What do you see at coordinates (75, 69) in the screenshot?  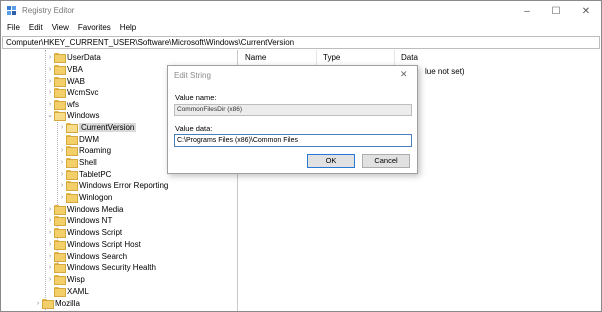 I see `tree-item-label: VBA` at bounding box center [75, 69].